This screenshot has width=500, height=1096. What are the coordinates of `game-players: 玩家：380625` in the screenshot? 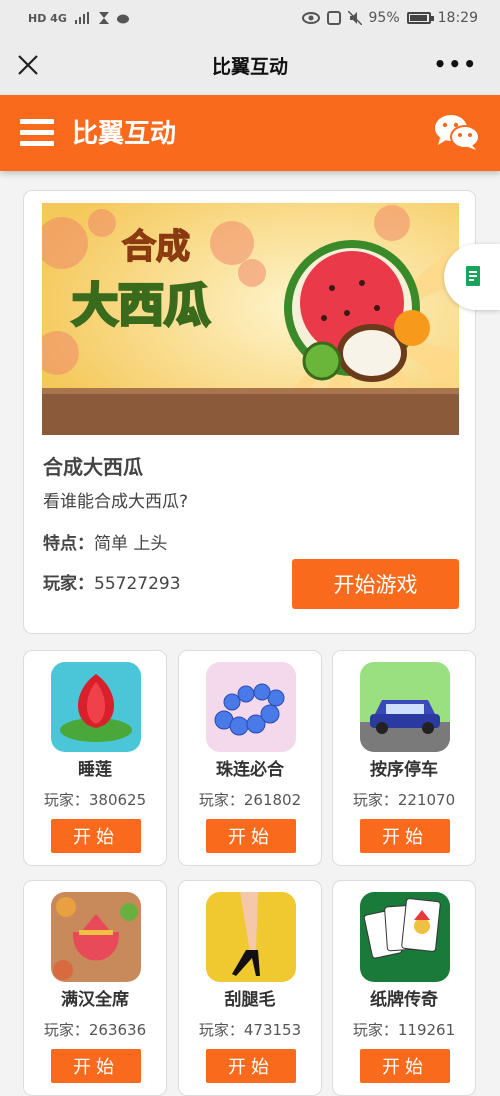 It's located at (95, 800).